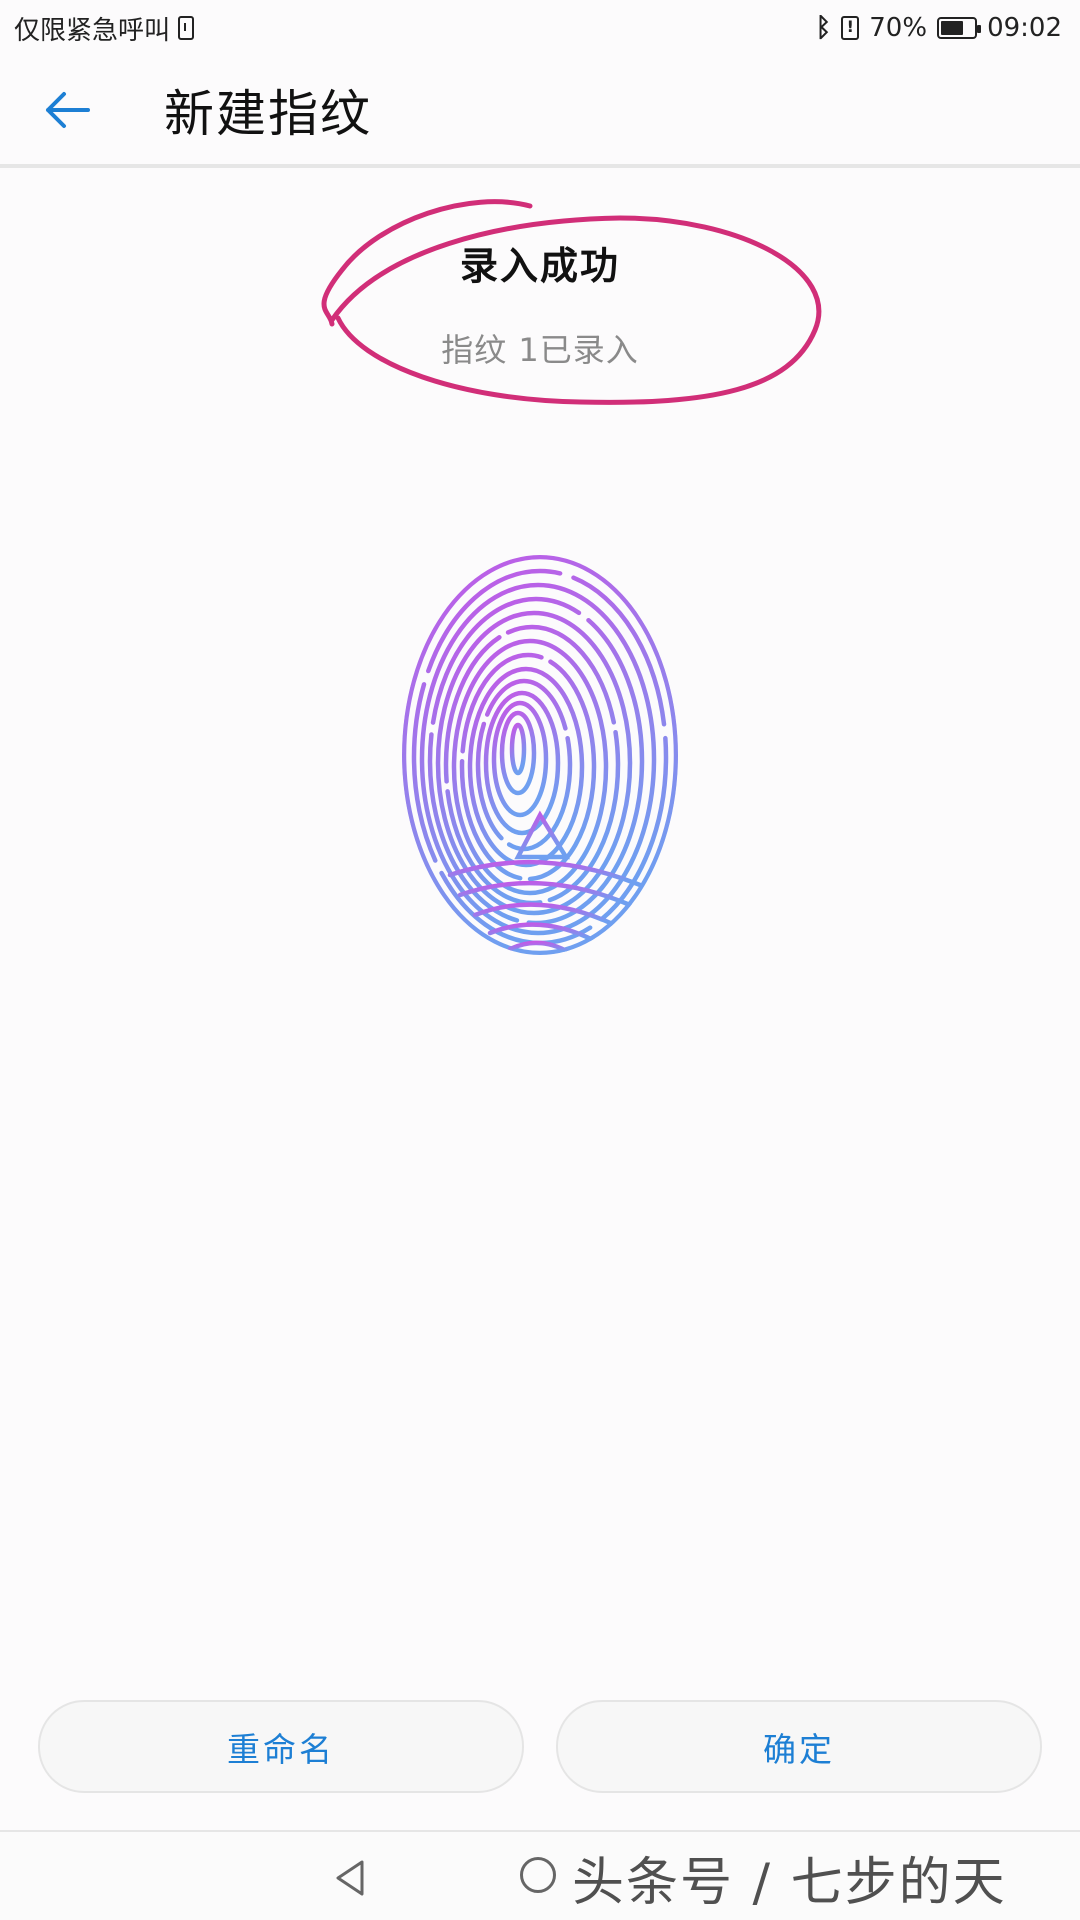 The height and width of the screenshot is (1920, 1080). Describe the element at coordinates (186, 28) in the screenshot. I see `sim-card-icon` at that location.